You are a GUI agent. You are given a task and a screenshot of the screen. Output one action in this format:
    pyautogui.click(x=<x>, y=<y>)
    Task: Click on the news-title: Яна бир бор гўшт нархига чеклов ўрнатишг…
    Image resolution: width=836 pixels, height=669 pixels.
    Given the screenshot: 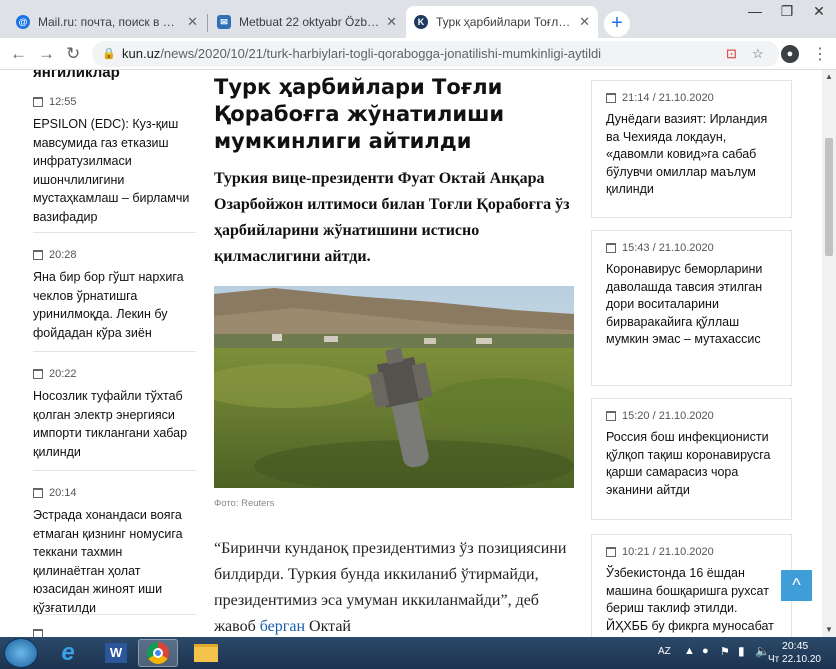 What is the action you would take?
    pyautogui.click(x=114, y=305)
    